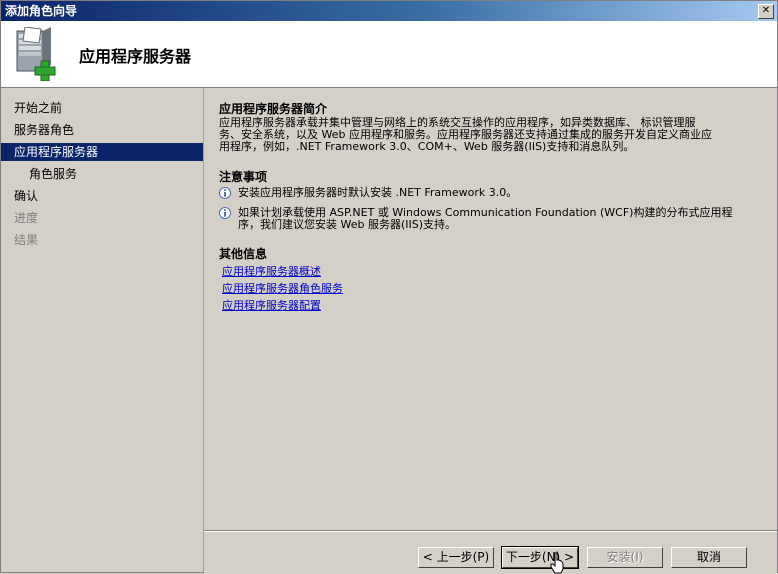  What do you see at coordinates (709, 557) in the screenshot?
I see `cancel-button: 取消` at bounding box center [709, 557].